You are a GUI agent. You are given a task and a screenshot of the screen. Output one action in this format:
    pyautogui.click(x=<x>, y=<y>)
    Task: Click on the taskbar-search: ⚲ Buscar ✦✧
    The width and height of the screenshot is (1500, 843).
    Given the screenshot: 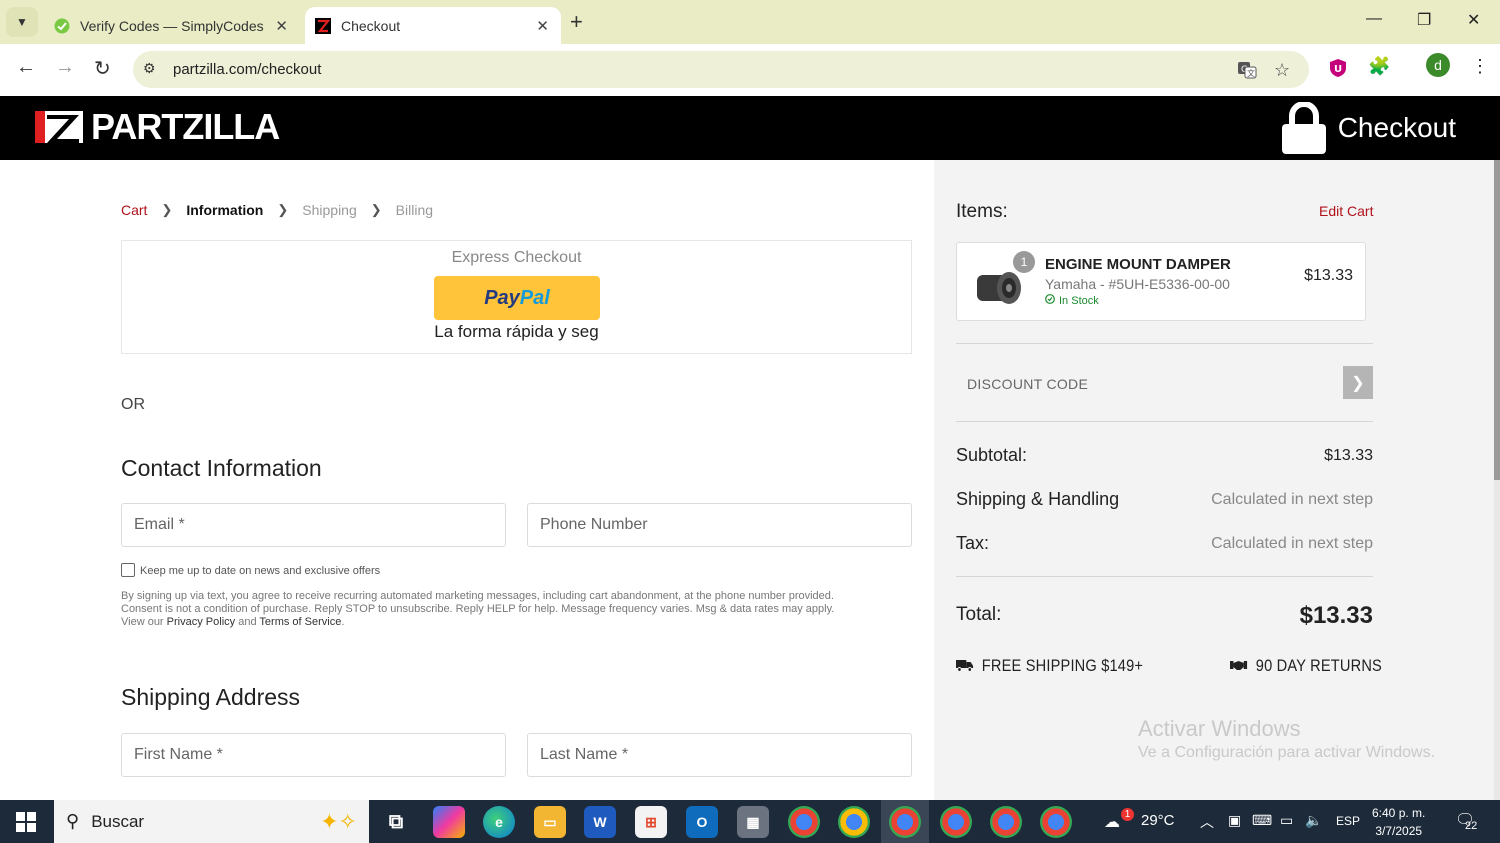 What is the action you would take?
    pyautogui.click(x=211, y=821)
    